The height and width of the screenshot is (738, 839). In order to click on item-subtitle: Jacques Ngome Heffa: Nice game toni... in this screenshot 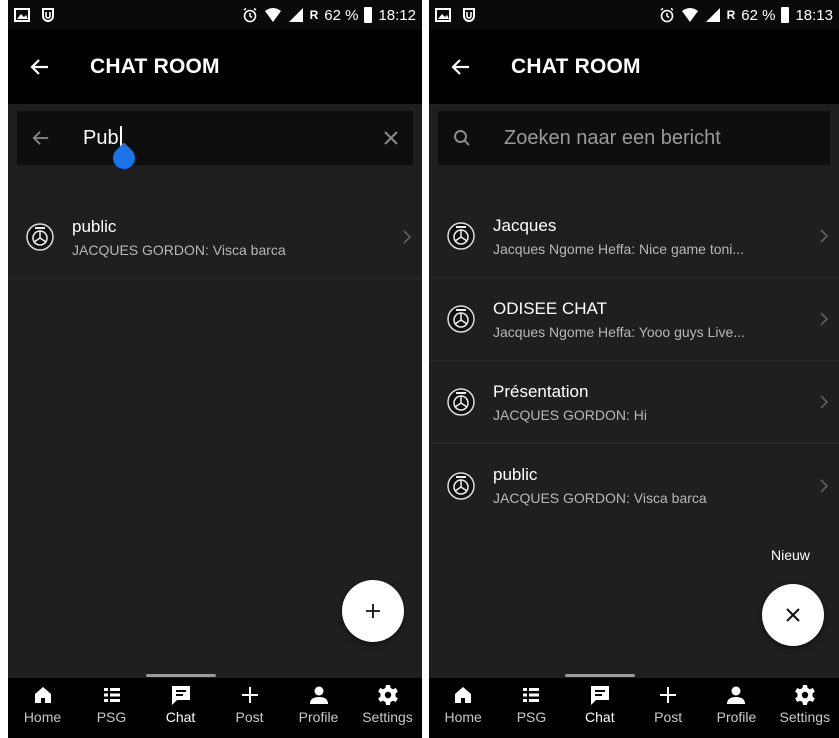, I will do `click(619, 248)`.